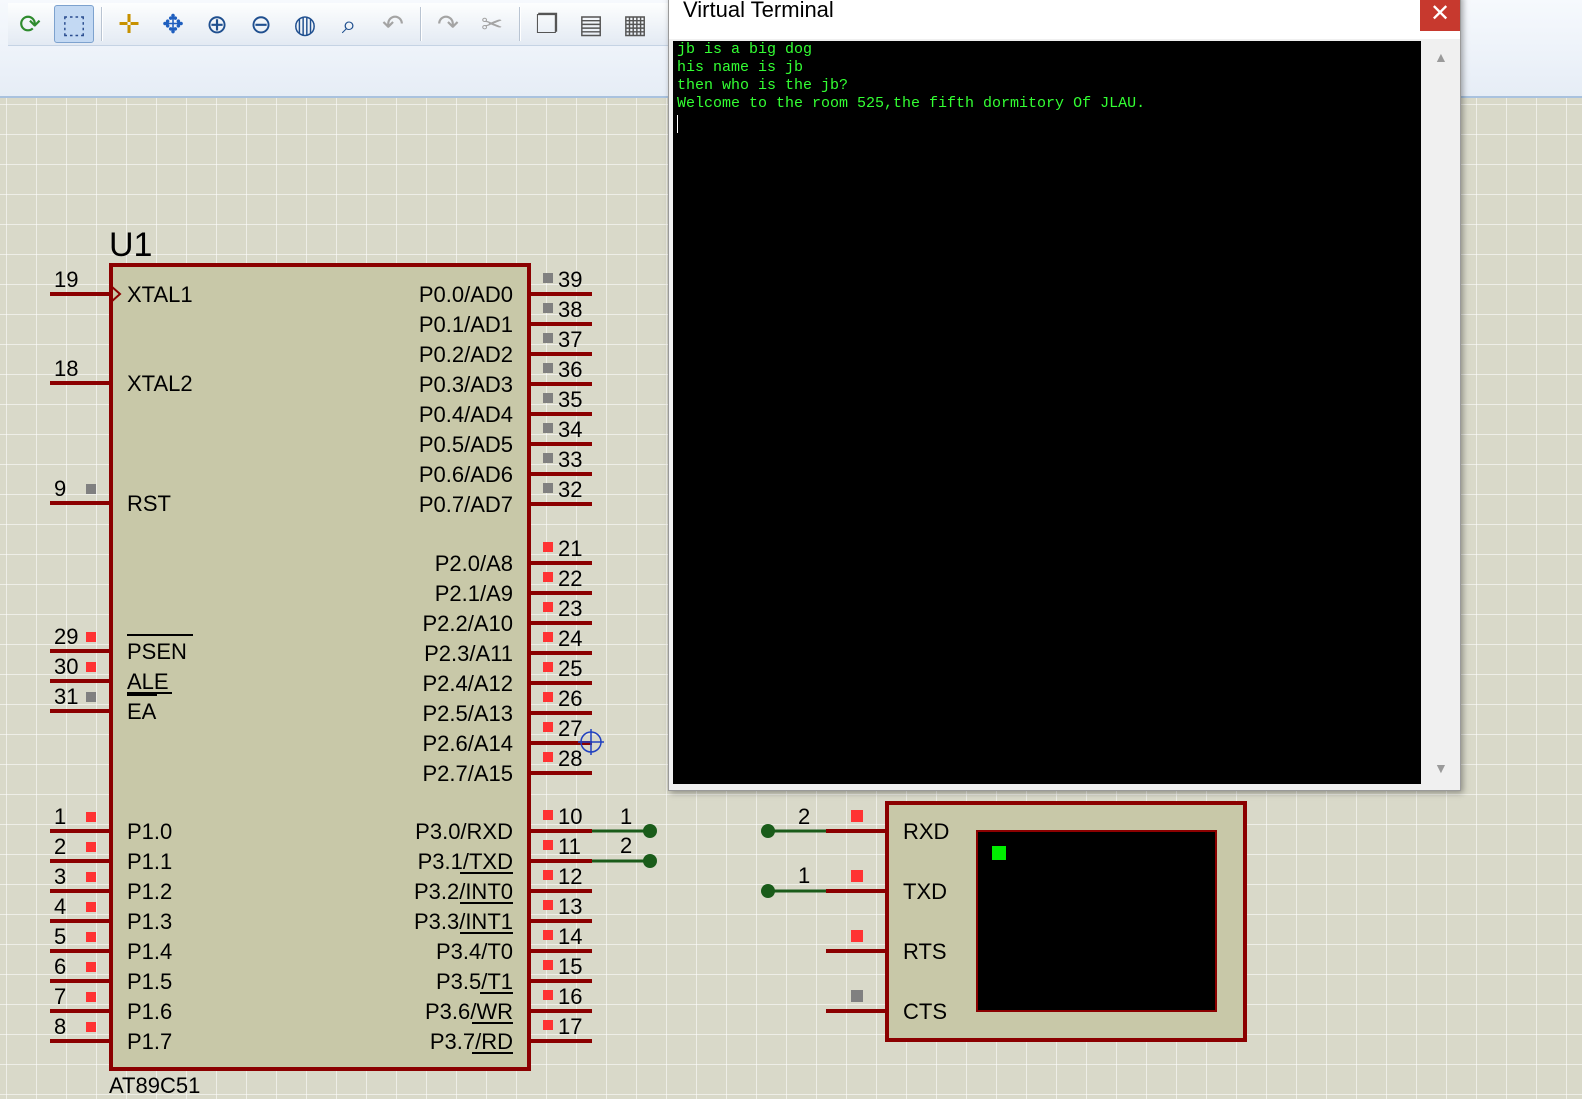  I want to click on pin-number: 5, so click(60, 936).